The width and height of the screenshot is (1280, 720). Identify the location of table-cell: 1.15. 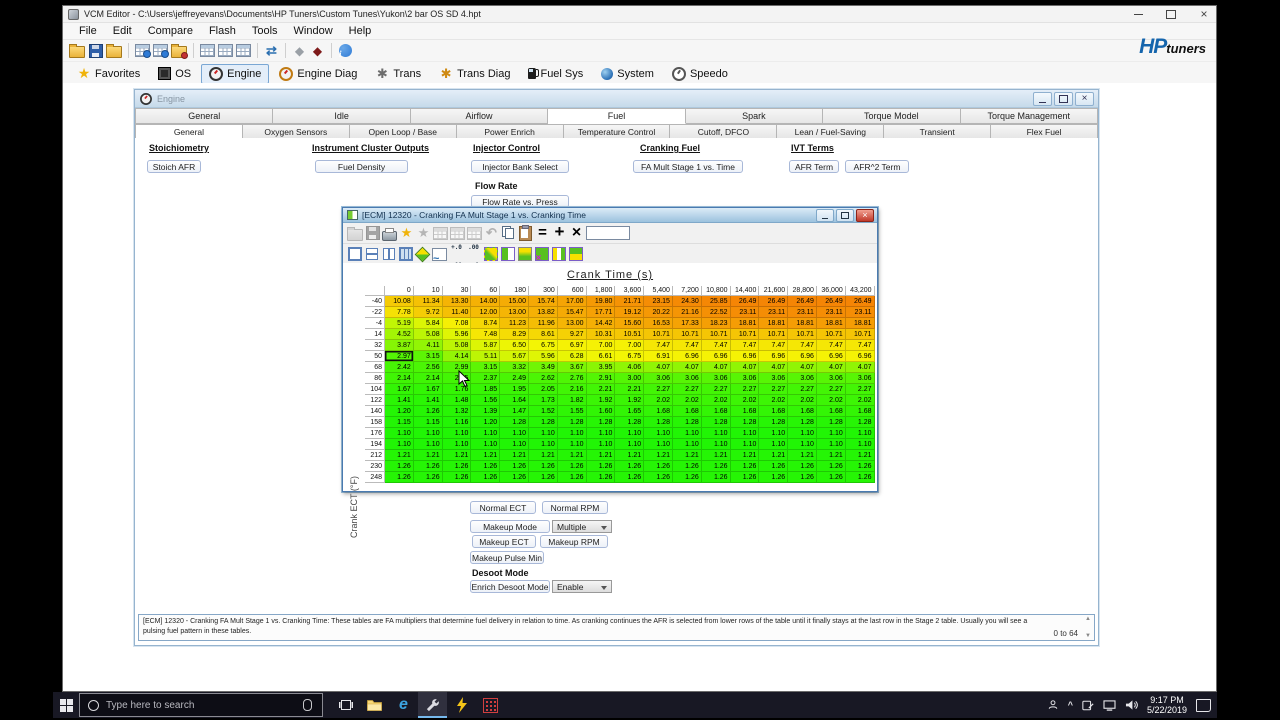
(428, 422).